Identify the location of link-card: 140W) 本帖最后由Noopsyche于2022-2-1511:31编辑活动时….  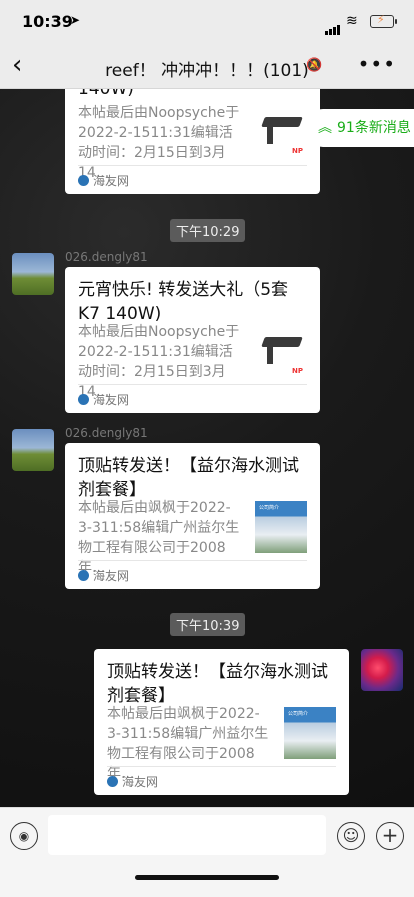
(192, 141).